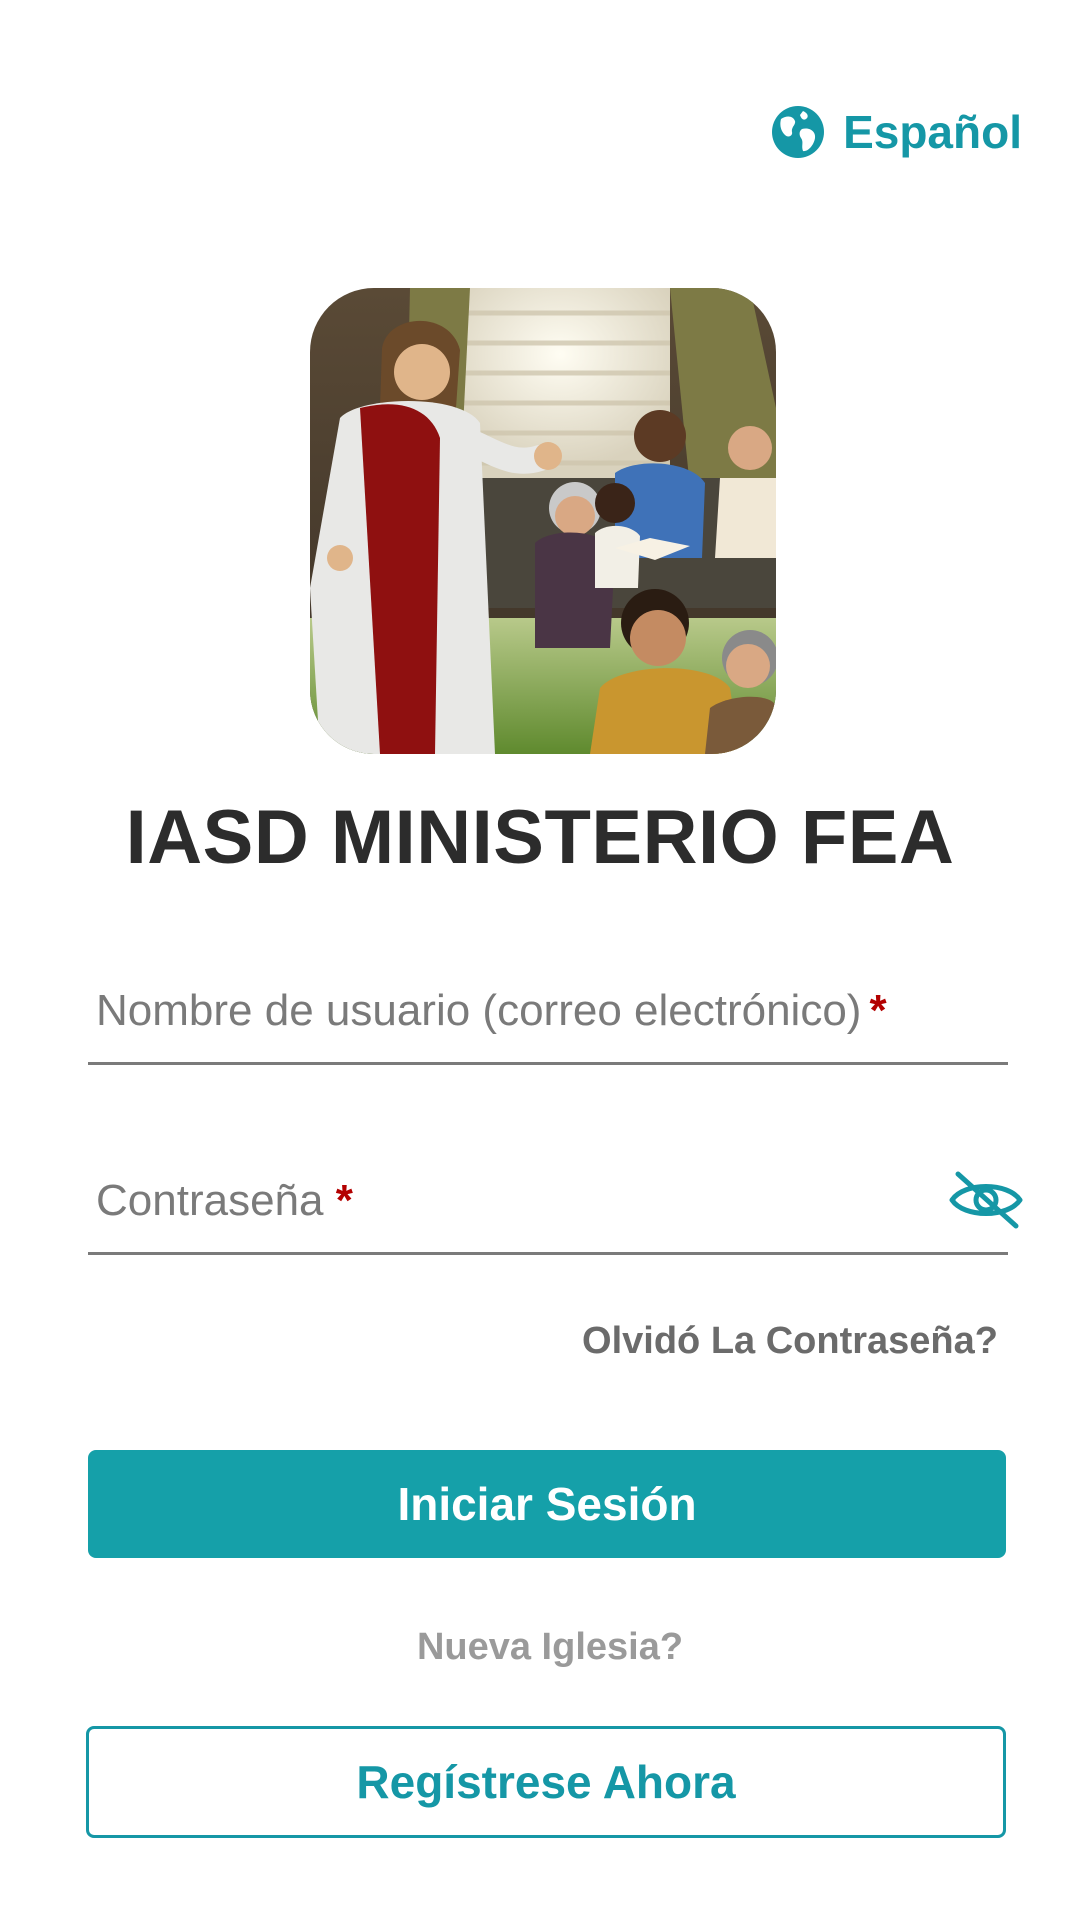 The image size is (1080, 1920). I want to click on globe-icon, so click(798, 132).